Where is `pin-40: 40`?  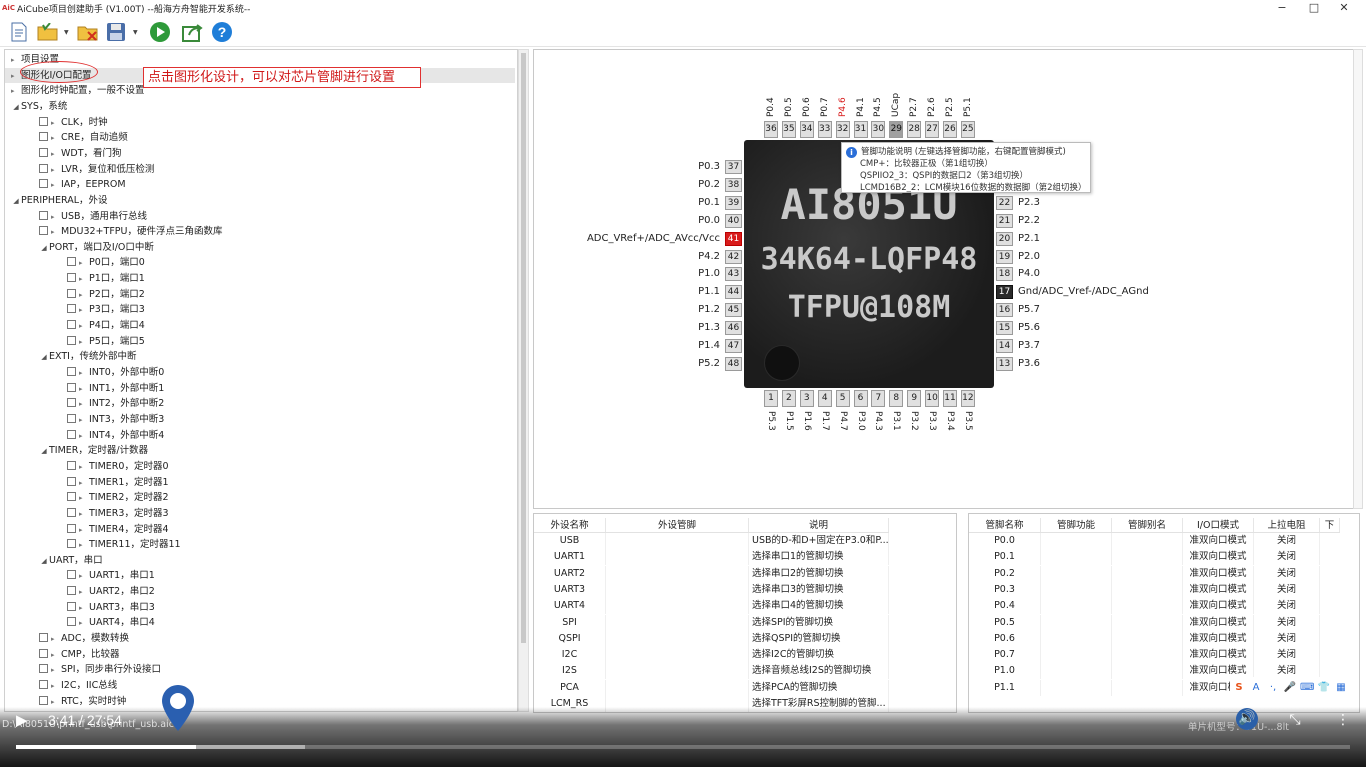 pin-40: 40 is located at coordinates (733, 220).